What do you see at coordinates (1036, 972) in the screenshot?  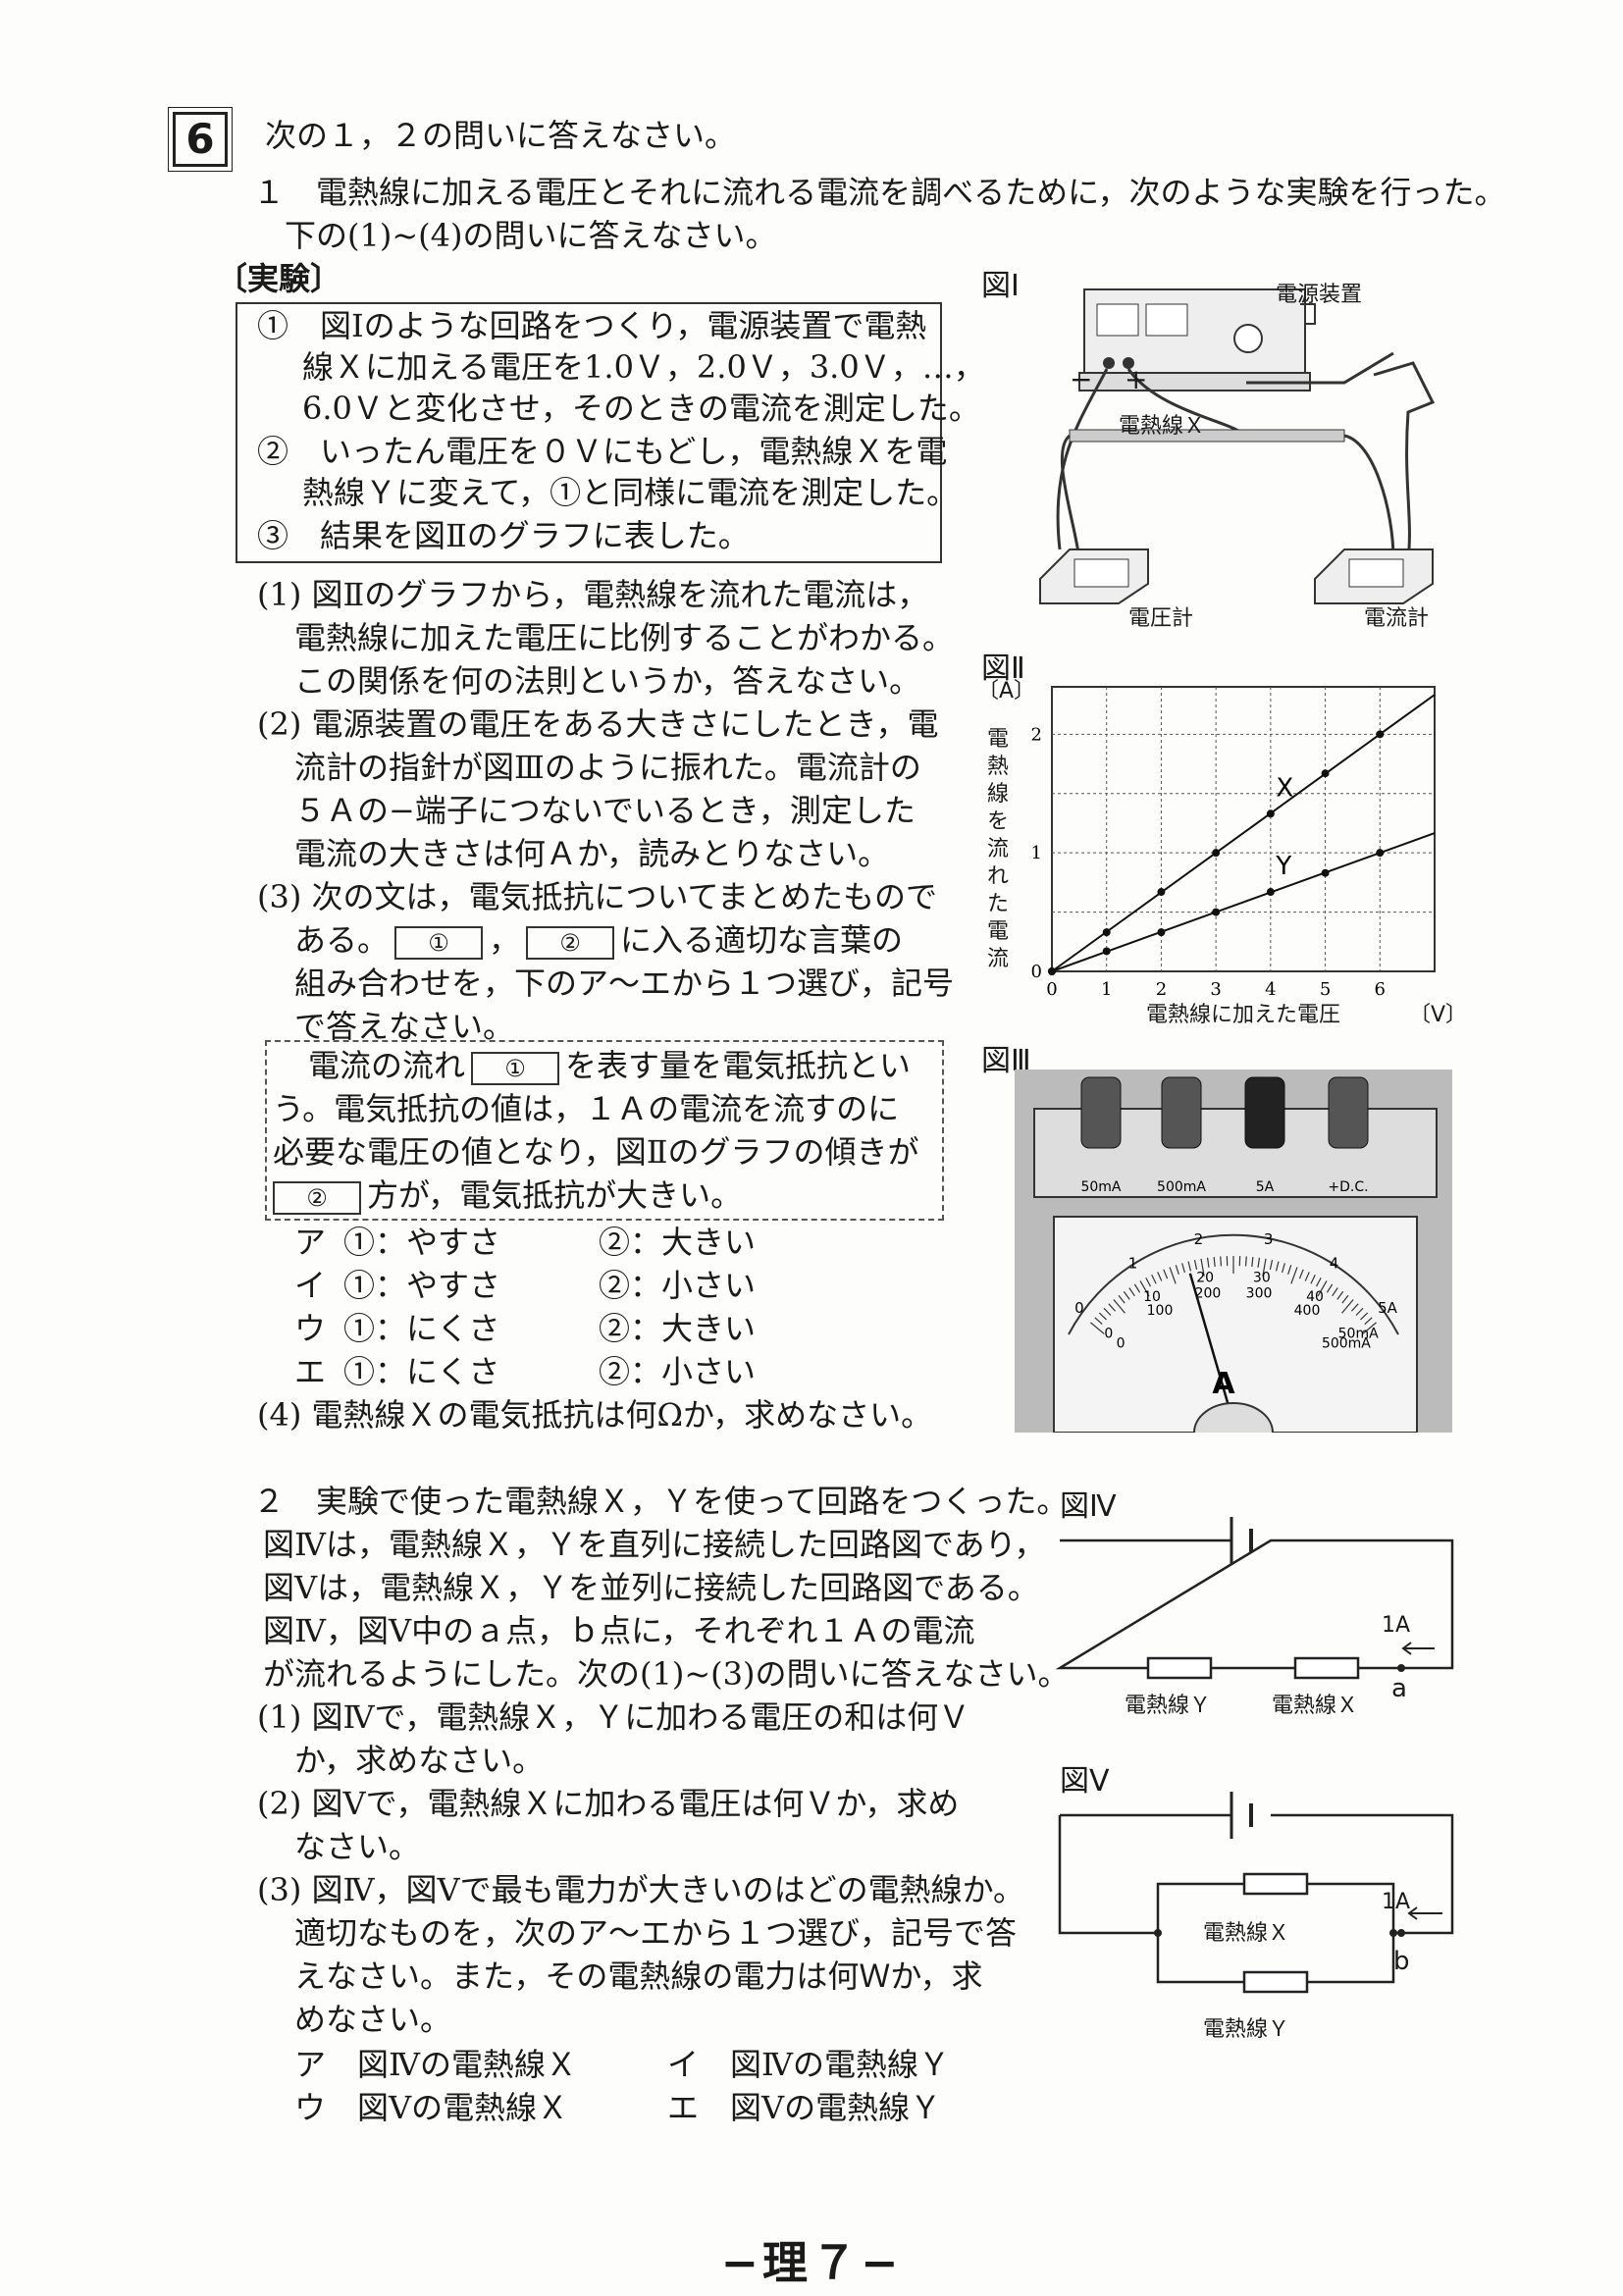 I see `chart-y-tick-label: 0` at bounding box center [1036, 972].